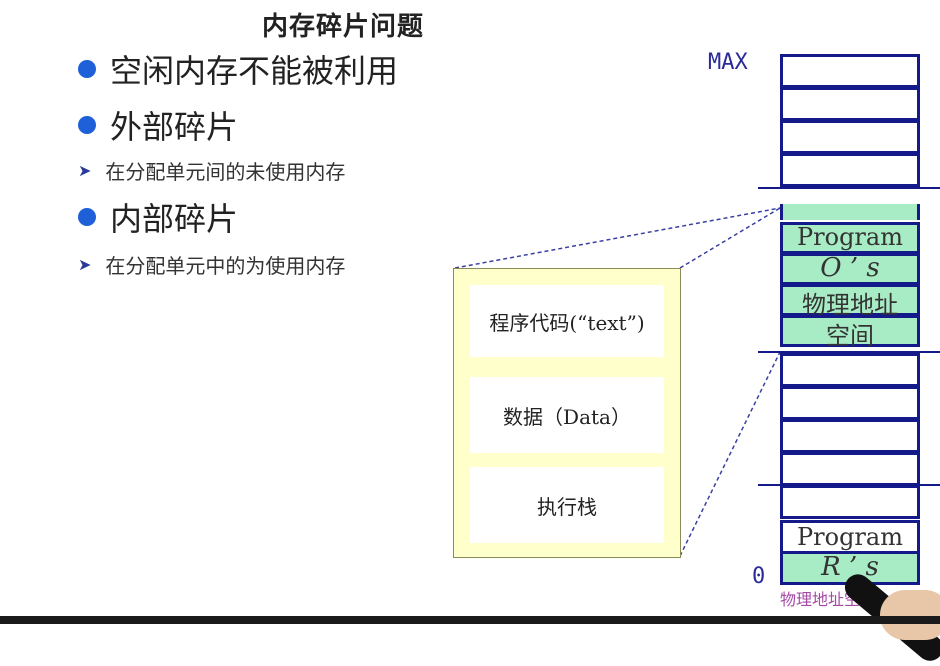 Image resolution: width=940 pixels, height=666 pixels. I want to click on stack-segment-label: 执行栈, so click(567, 506).